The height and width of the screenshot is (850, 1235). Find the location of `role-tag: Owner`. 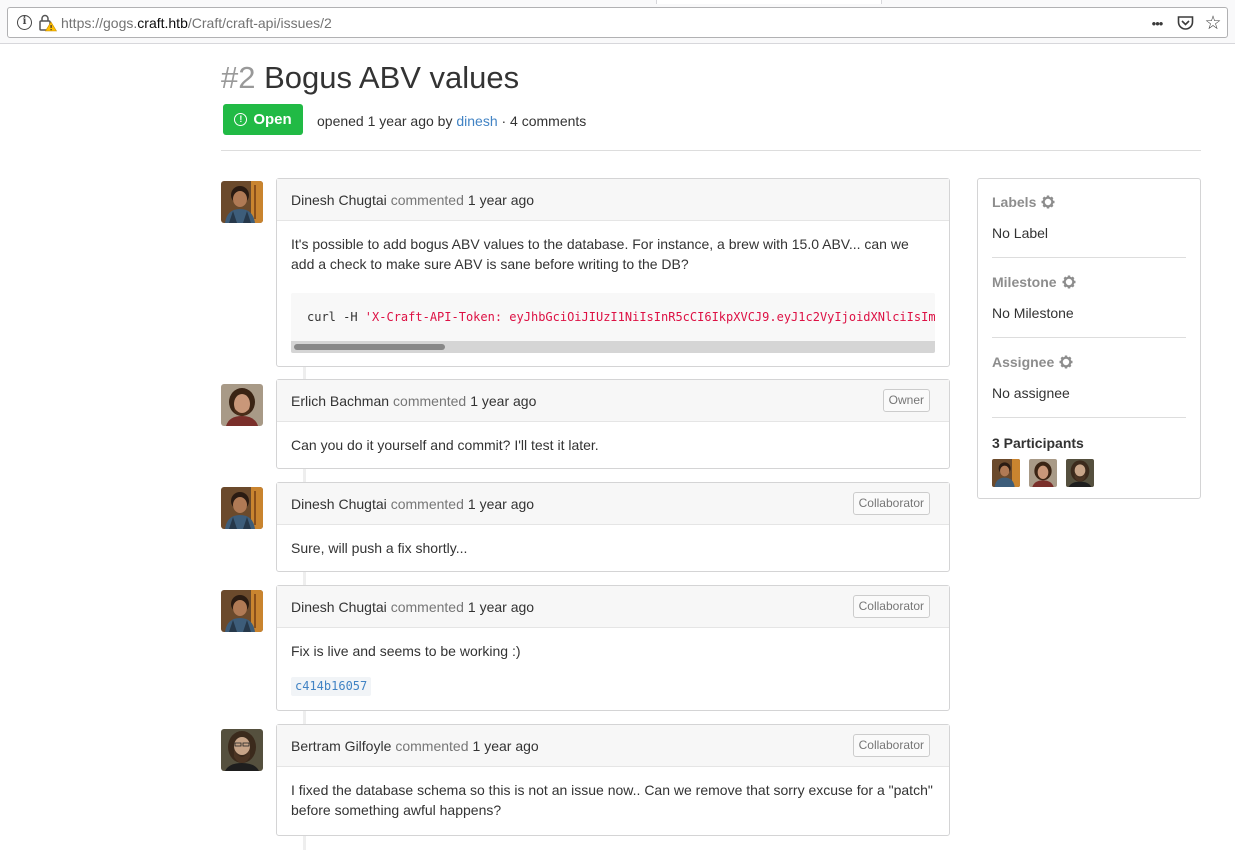

role-tag: Owner is located at coordinates (906, 400).